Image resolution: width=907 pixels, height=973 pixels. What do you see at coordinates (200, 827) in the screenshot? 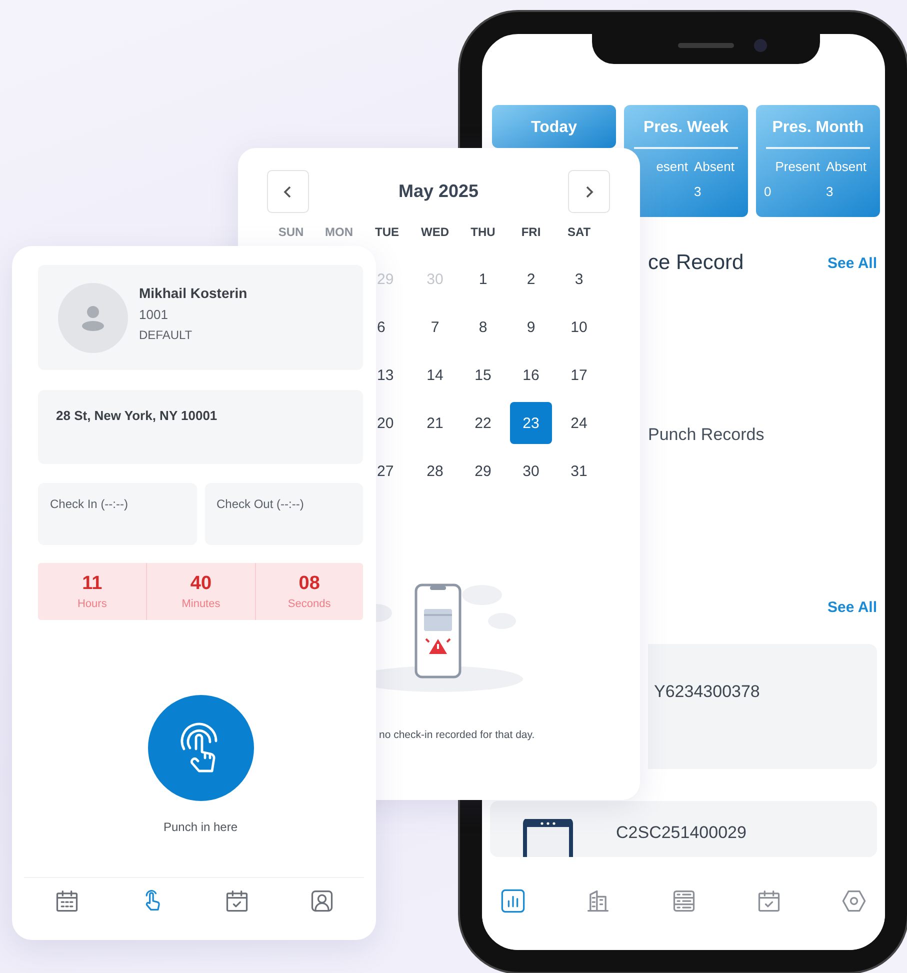
I see `punch-label: Punch in here` at bounding box center [200, 827].